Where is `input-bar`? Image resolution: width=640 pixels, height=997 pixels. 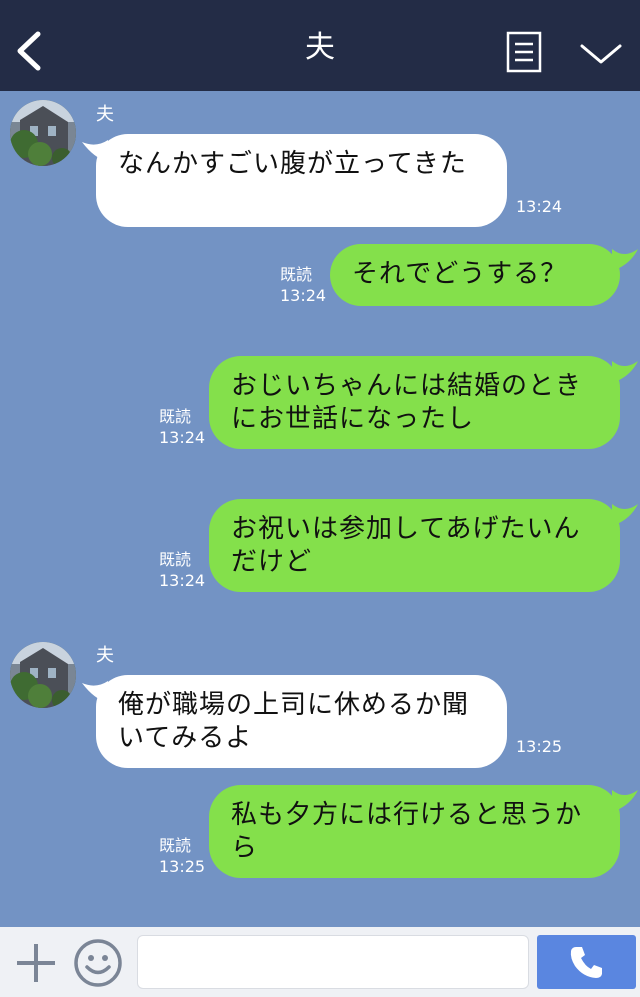
input-bar is located at coordinates (320, 962).